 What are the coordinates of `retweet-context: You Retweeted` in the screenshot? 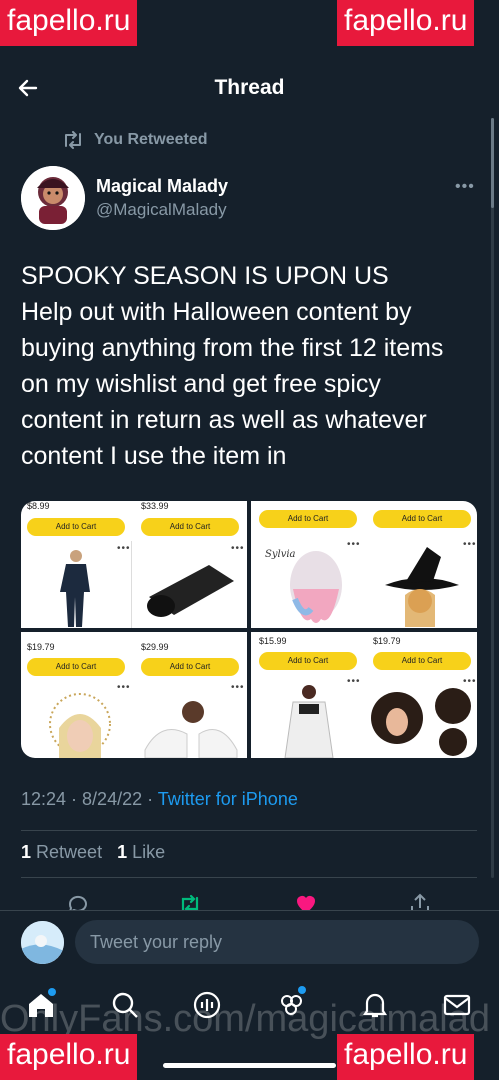 It's located at (135, 140).